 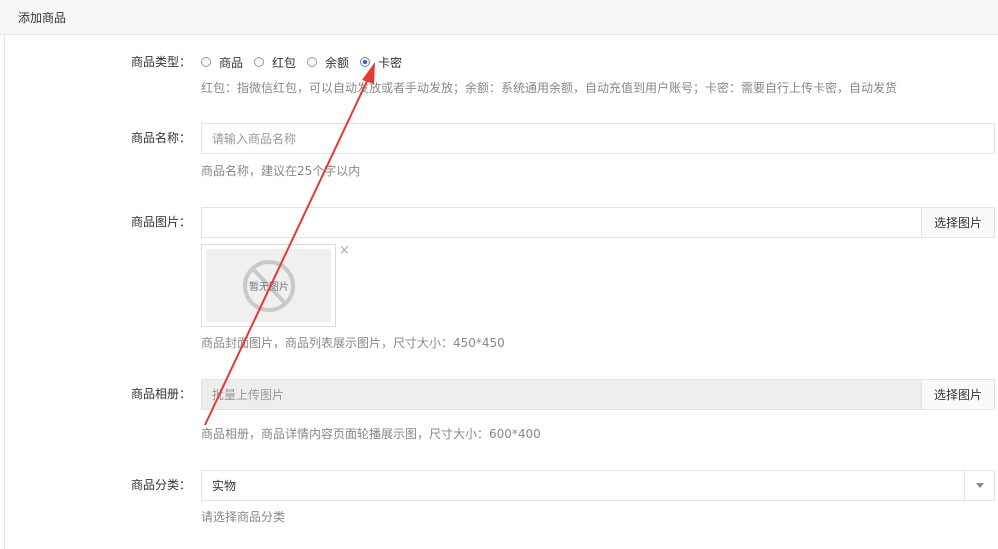 I want to click on select-album-button: 选择图片, so click(x=958, y=394).